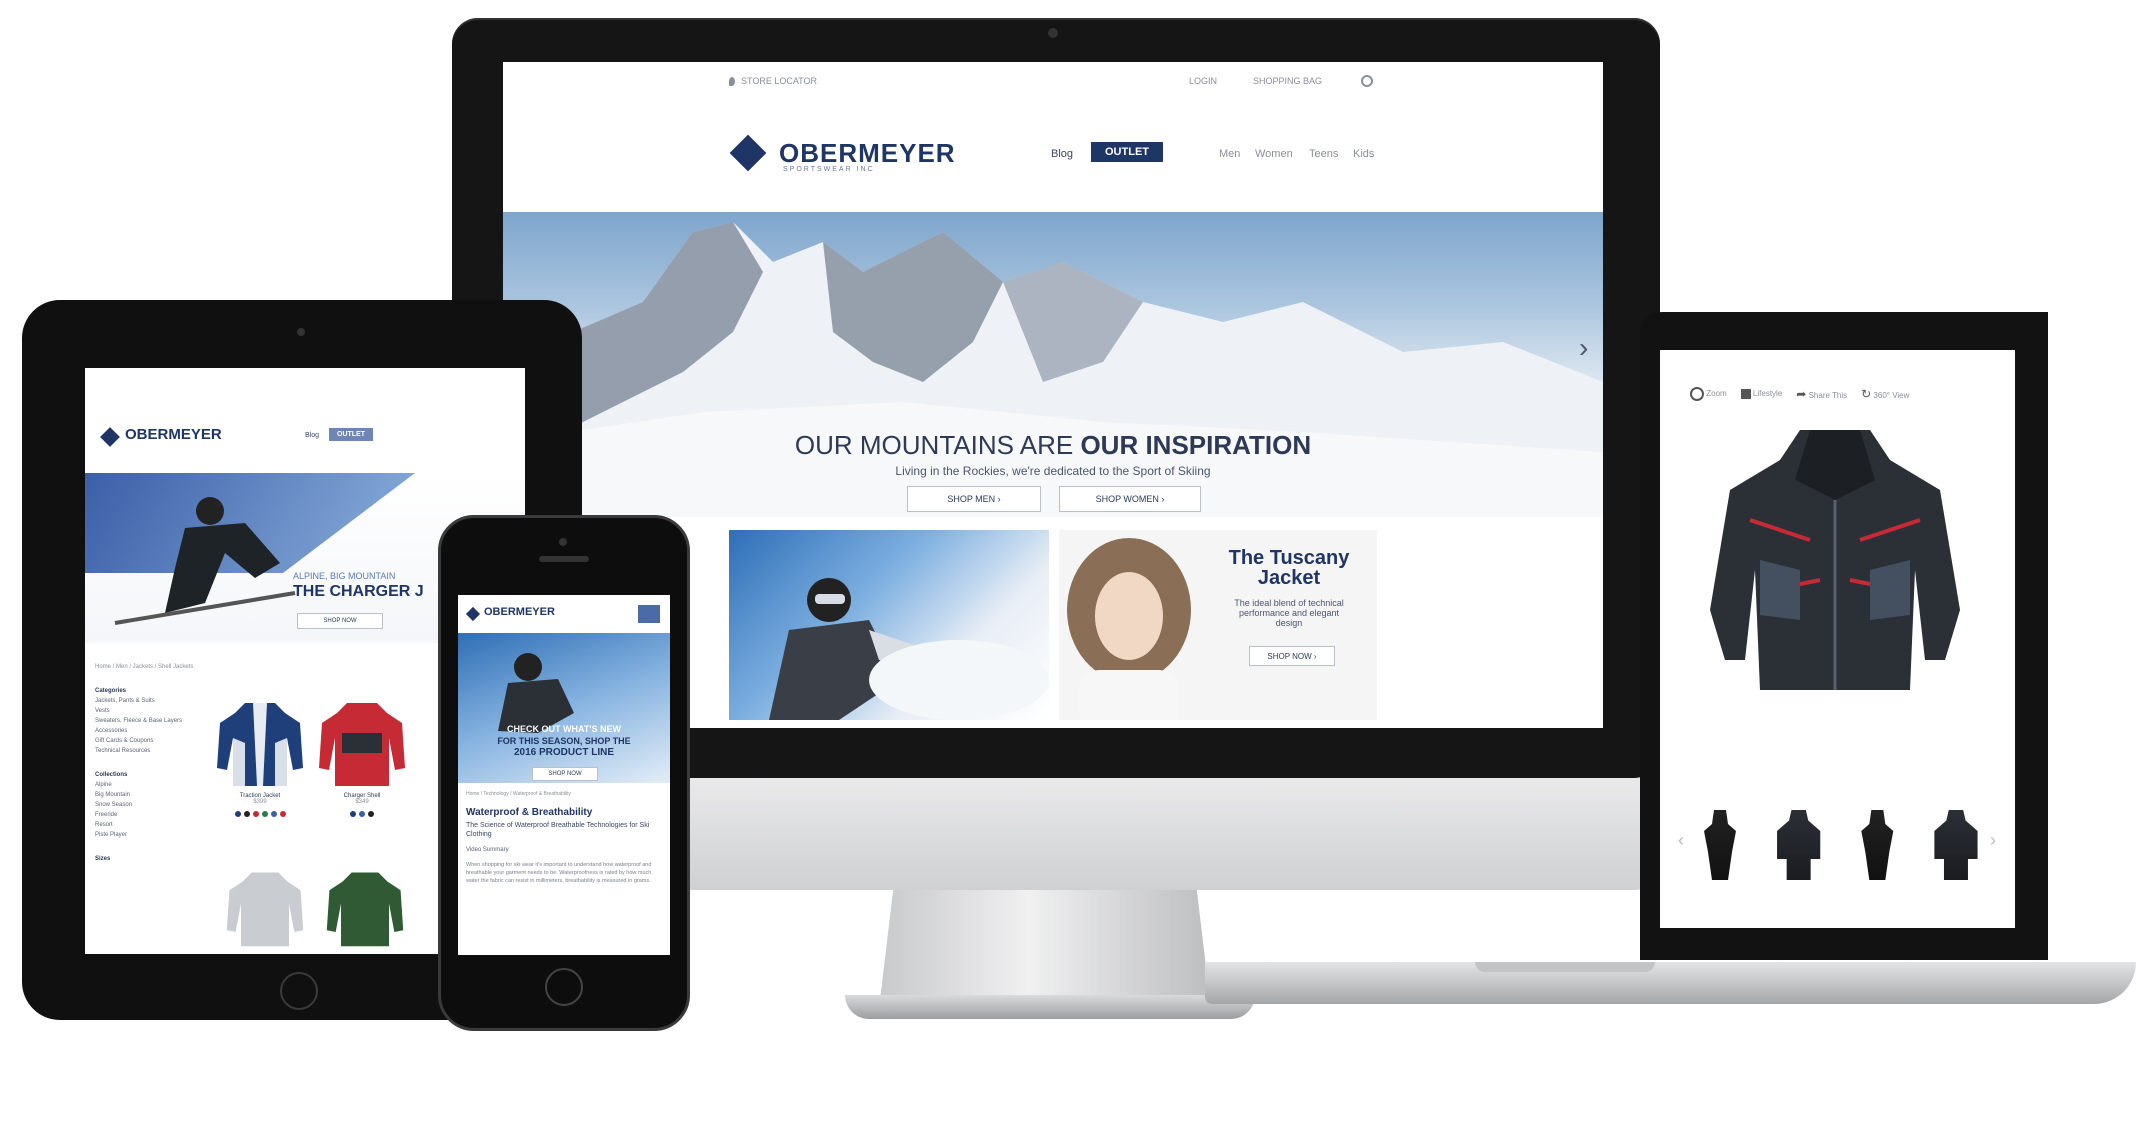 This screenshot has height=1133, width=2136. I want to click on tablet-home-button, so click(299, 991).